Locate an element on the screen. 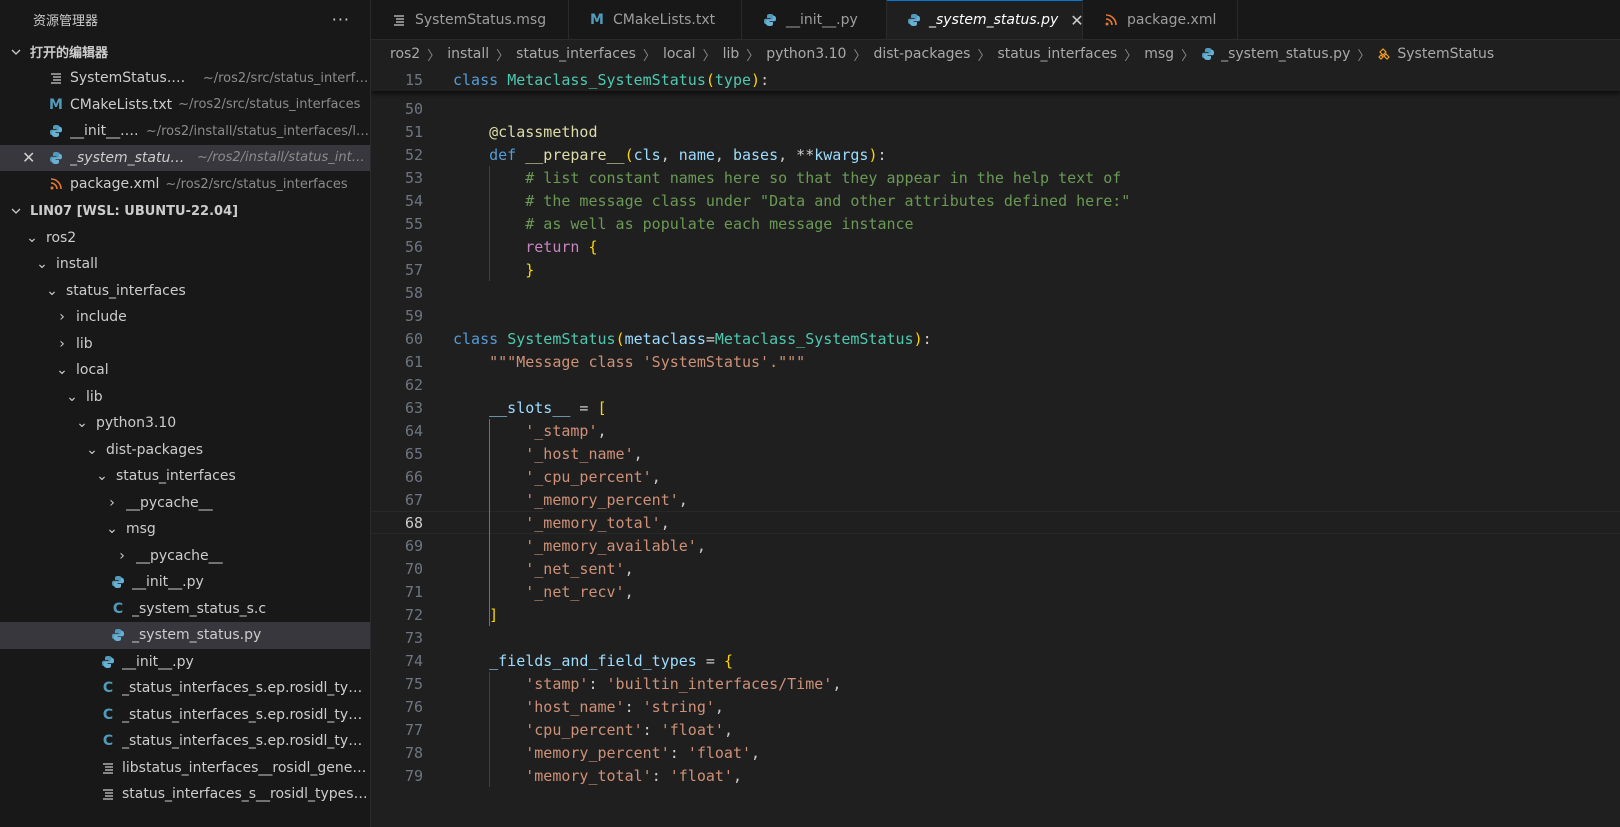 The height and width of the screenshot is (827, 1620). tree-label: msg is located at coordinates (141, 529).